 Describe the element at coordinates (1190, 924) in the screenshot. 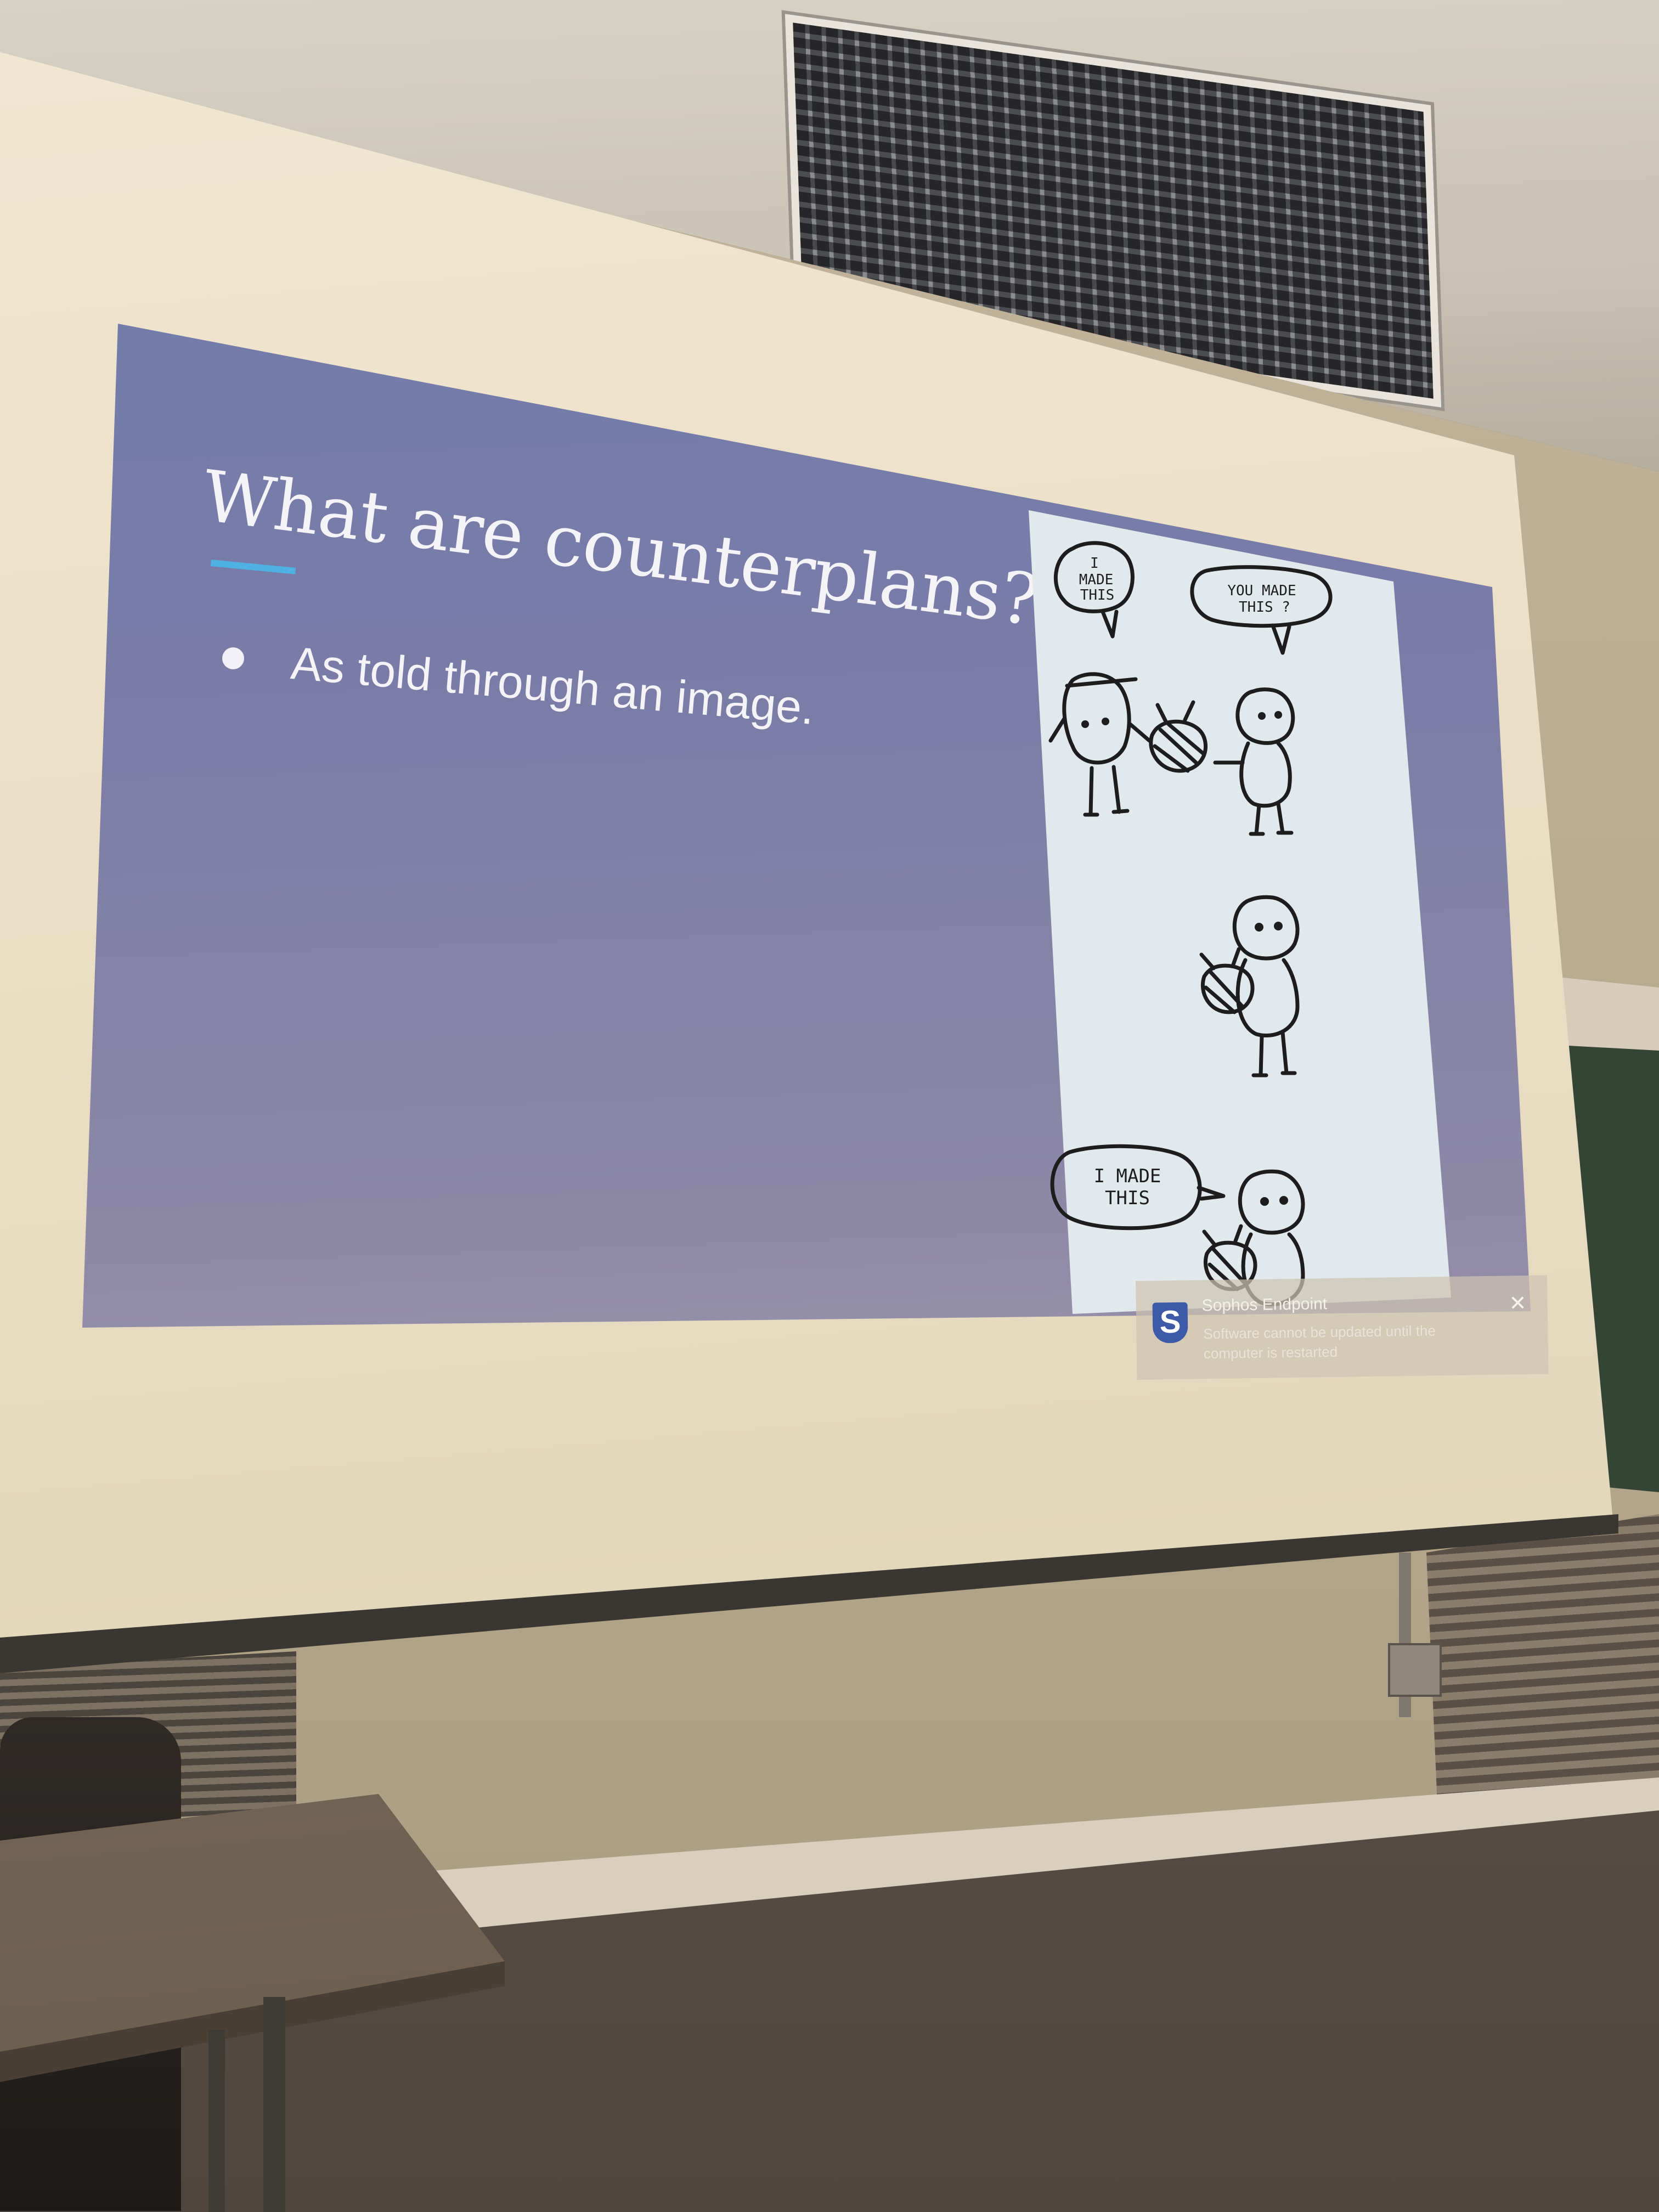

I see `comic-drawing: I MADE THIS YOU MADE THIS ? I MADE THIS` at that location.